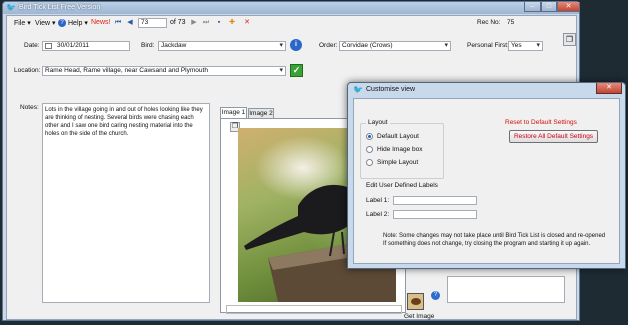 The height and width of the screenshot is (325, 628). Describe the element at coordinates (369, 162) in the screenshot. I see `simple-layout-radio` at that location.